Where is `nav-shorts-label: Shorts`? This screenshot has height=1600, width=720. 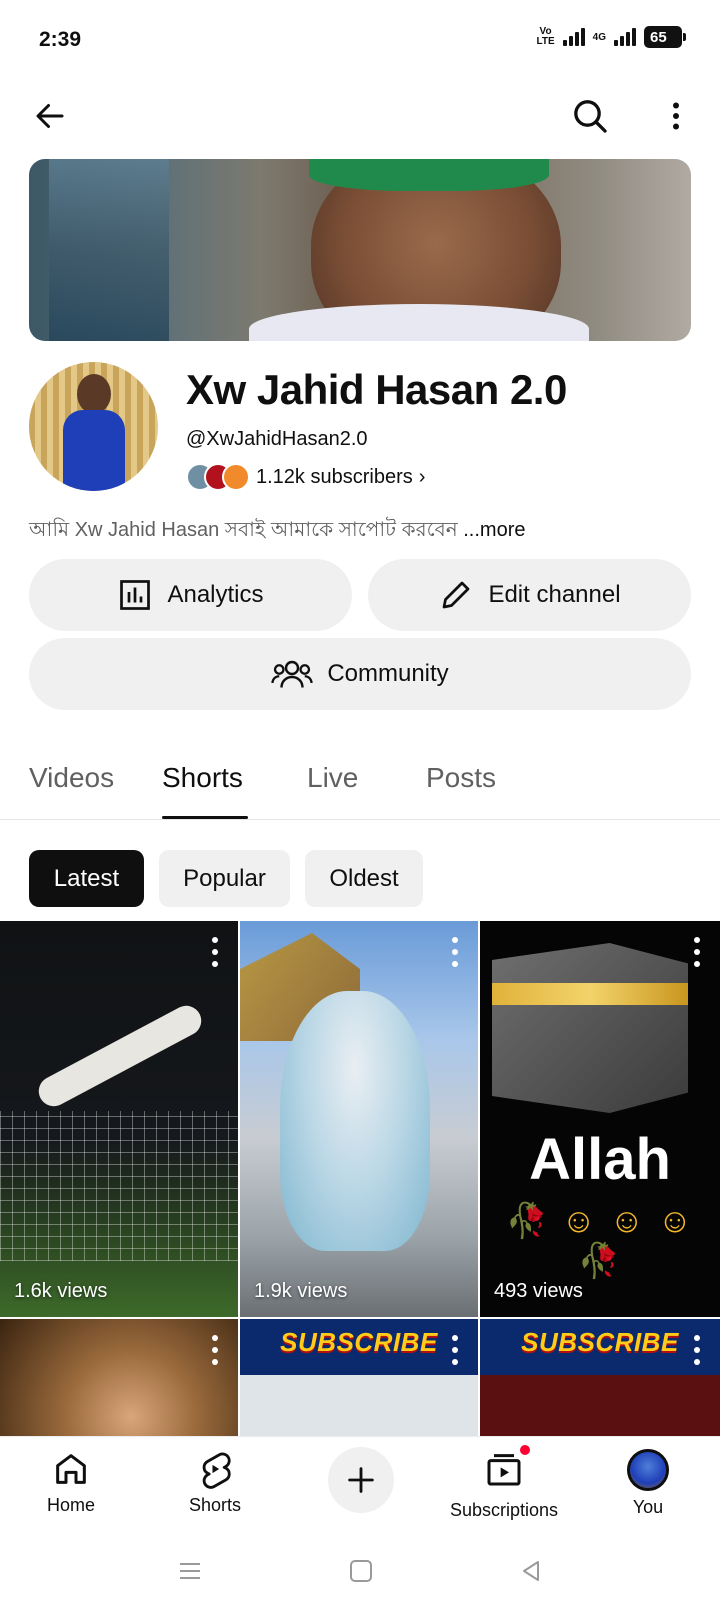
nav-shorts-label: Shorts is located at coordinates (215, 1505).